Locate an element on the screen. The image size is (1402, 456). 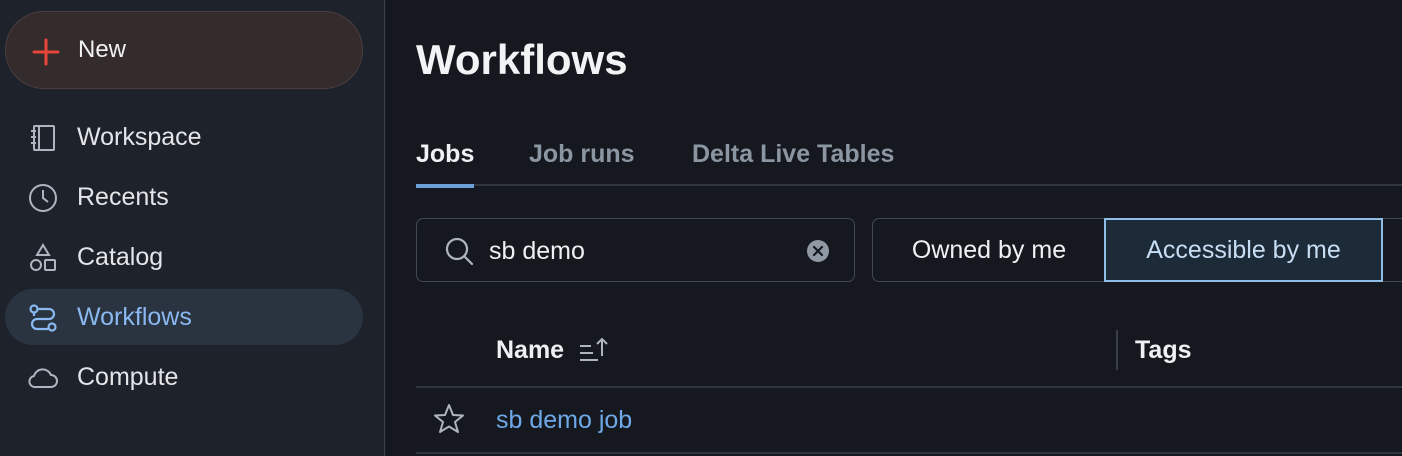
page-title: Workflows is located at coordinates (522, 59).